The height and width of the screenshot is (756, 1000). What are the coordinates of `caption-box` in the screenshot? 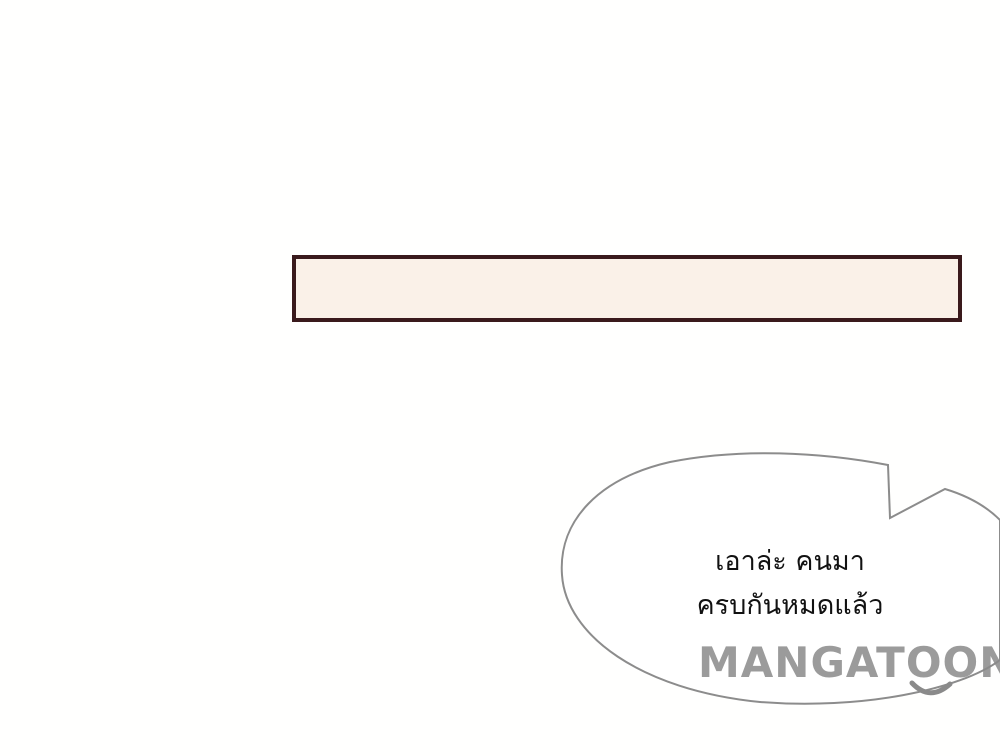 It's located at (627, 288).